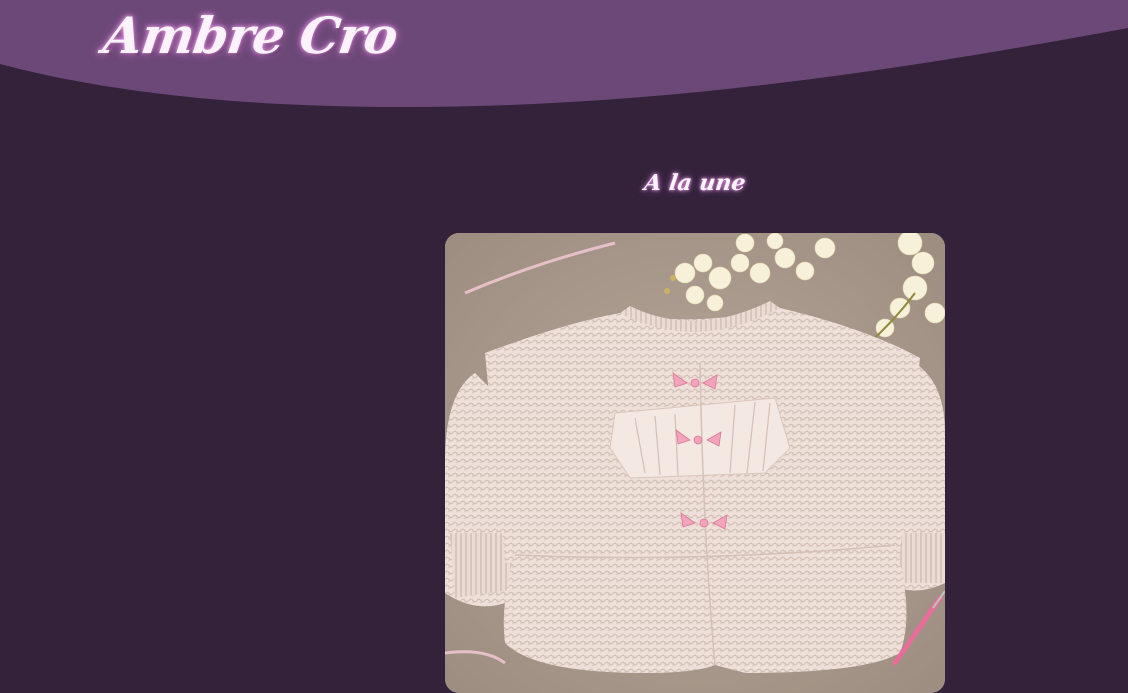 Image resolution: width=1128 pixels, height=693 pixels. What do you see at coordinates (250, 35) in the screenshot?
I see `site-logo-text: Ambre Cro` at bounding box center [250, 35].